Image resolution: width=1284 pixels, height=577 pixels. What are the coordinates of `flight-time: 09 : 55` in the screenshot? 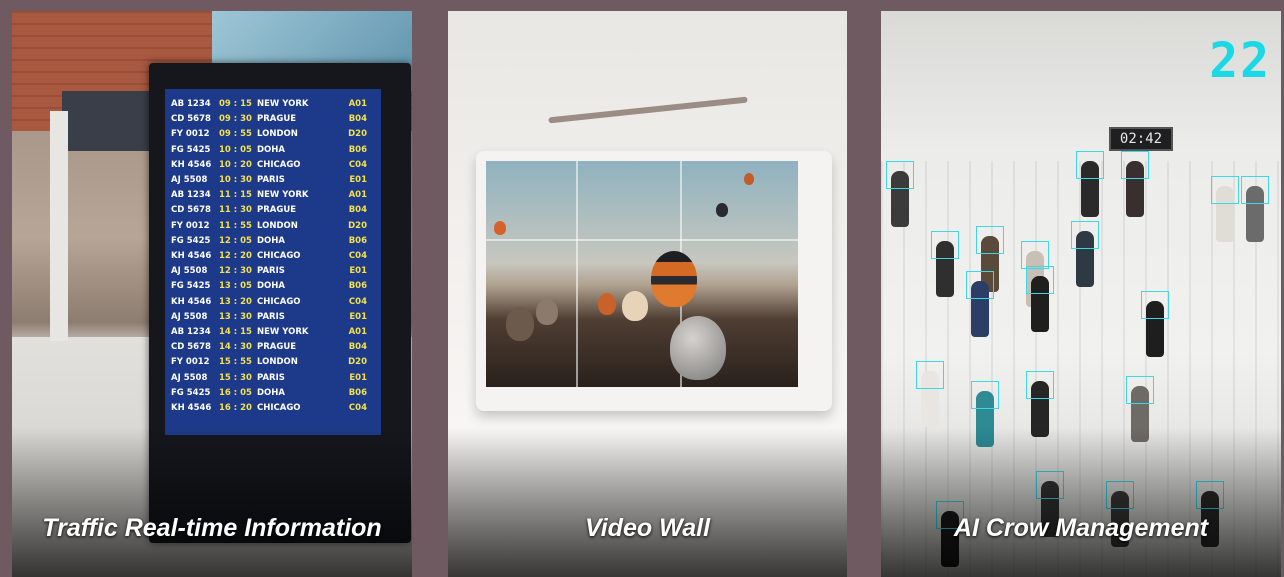 It's located at (235, 134).